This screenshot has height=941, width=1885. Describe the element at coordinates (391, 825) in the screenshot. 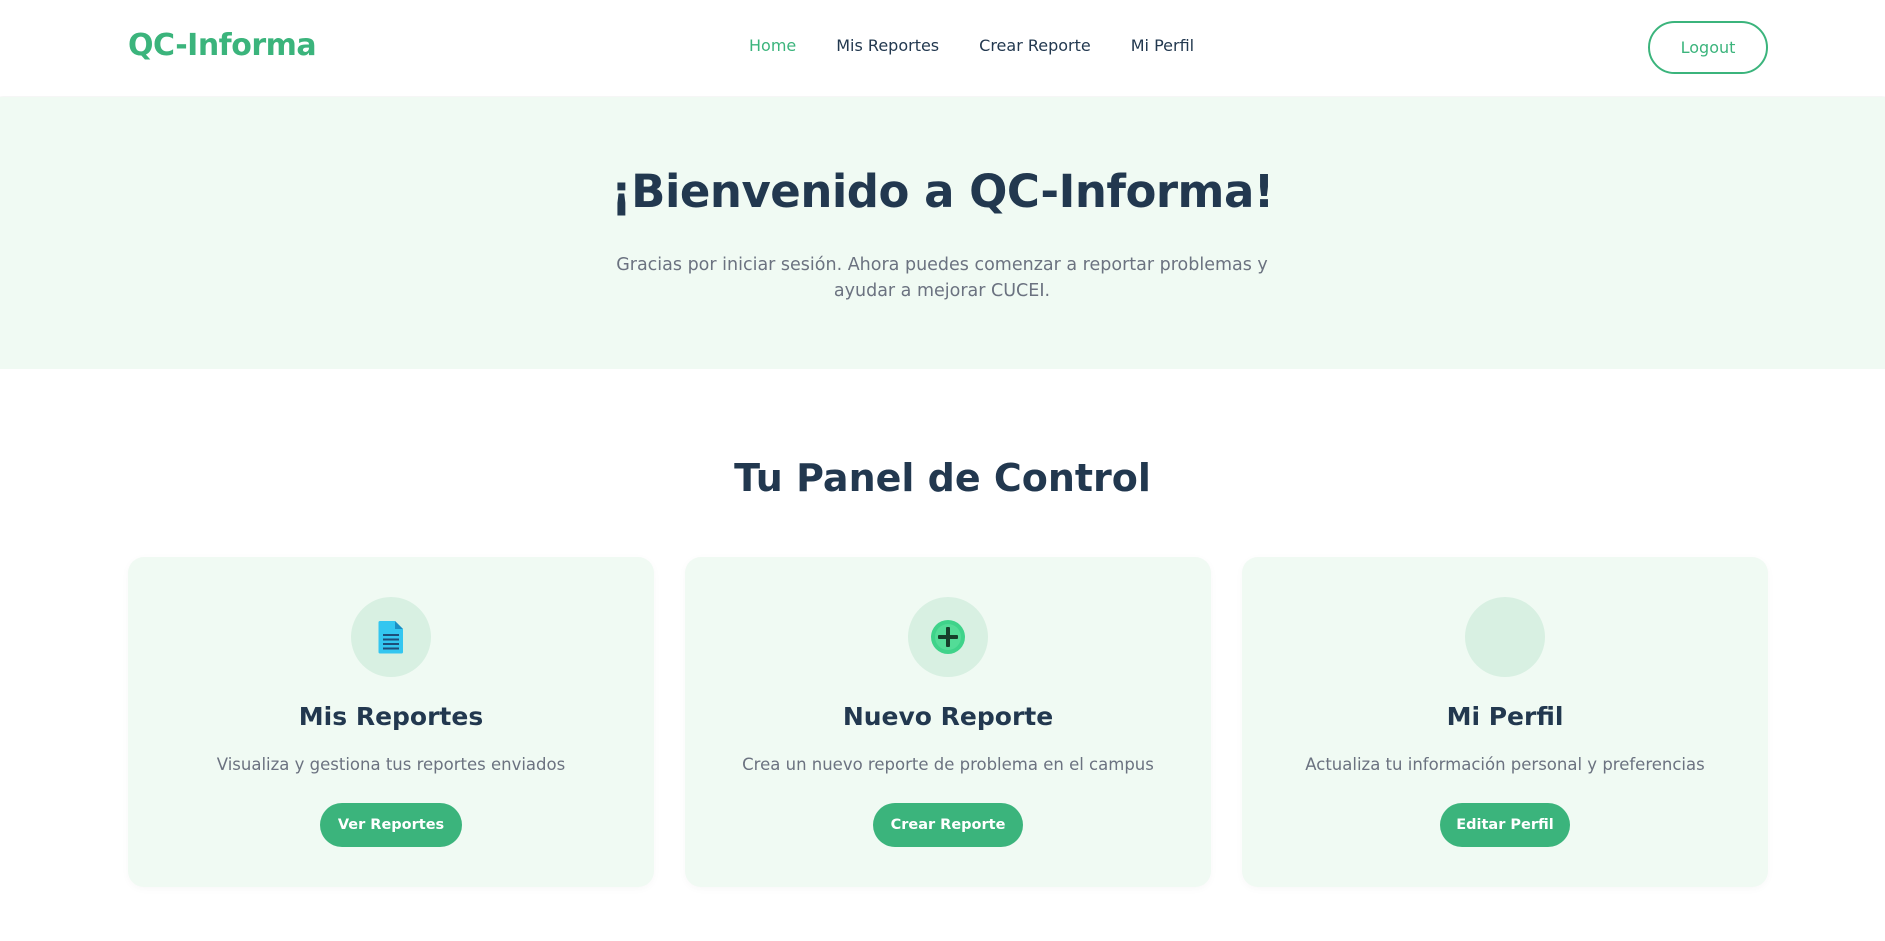

I see `ver-reportes-button: Ver Reportes` at that location.